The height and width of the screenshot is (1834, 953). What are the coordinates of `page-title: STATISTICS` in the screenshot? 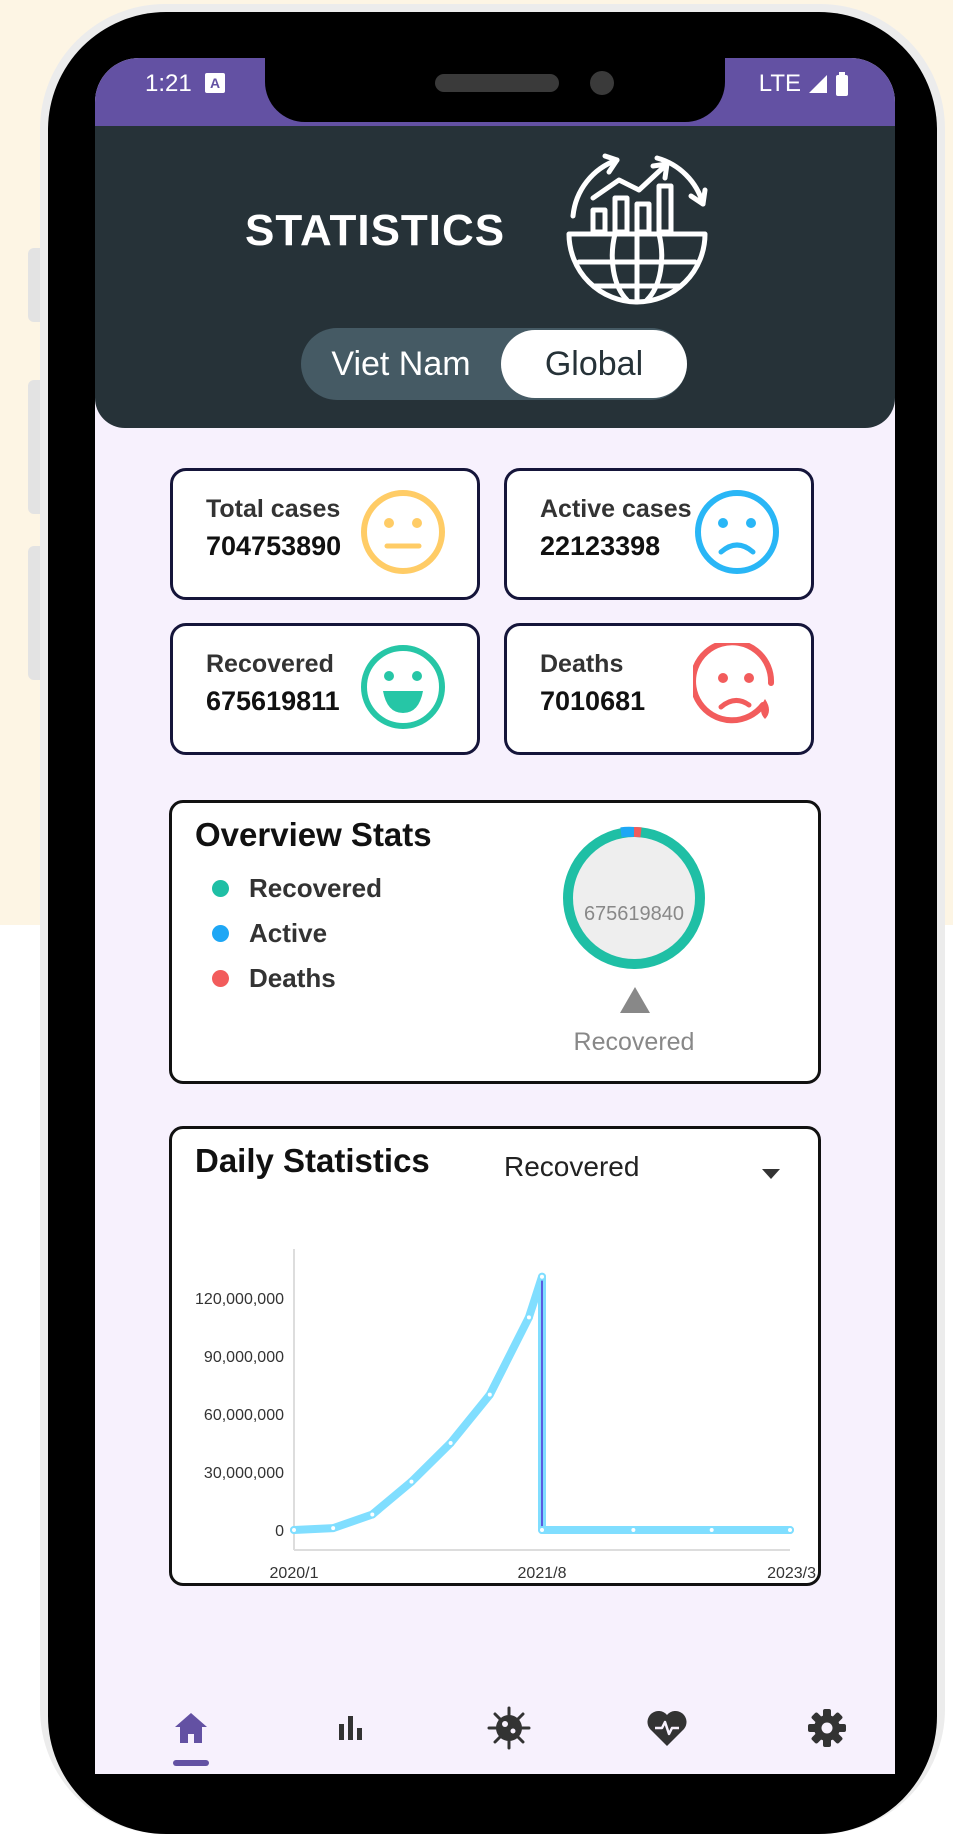 It's located at (375, 230).